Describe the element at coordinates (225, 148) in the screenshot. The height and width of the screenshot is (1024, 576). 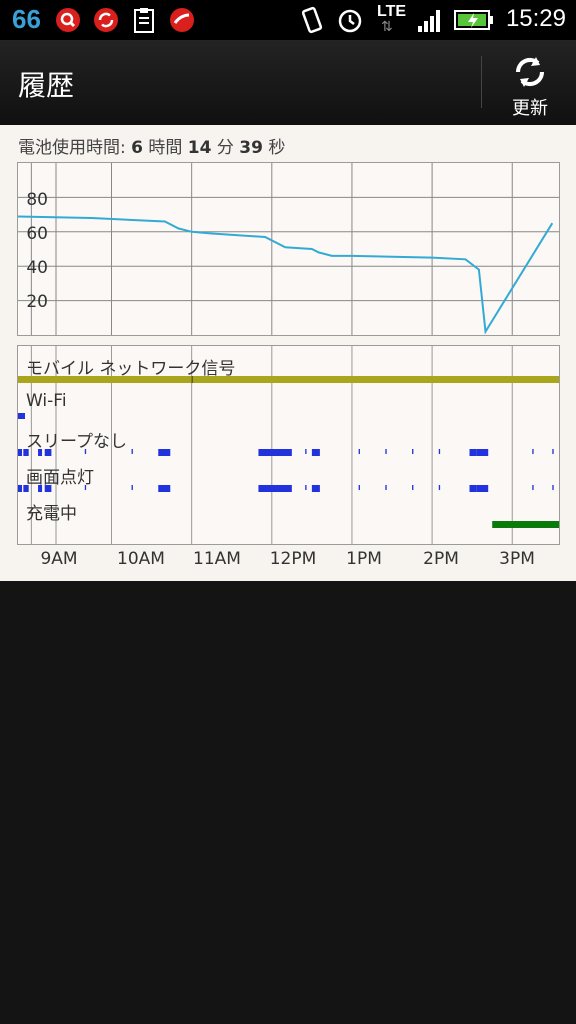
I see `usage-minutes-unit: 分` at that location.